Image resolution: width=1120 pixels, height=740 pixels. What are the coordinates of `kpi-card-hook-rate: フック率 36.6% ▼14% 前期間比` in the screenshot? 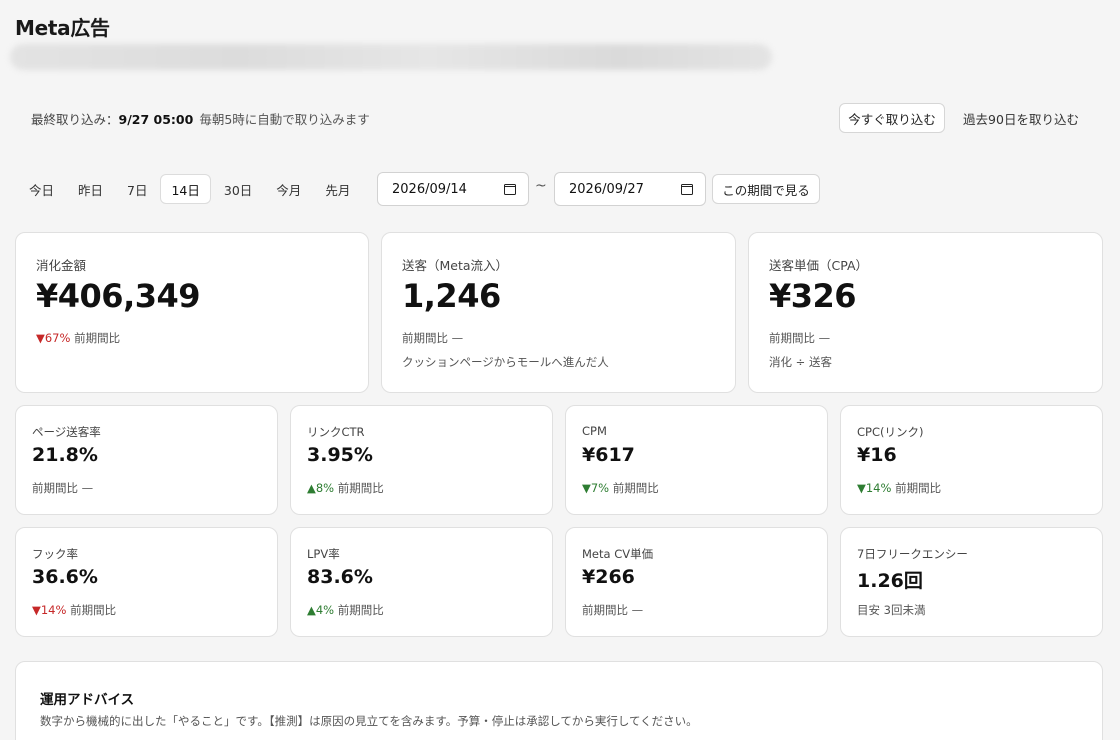 It's located at (146, 582).